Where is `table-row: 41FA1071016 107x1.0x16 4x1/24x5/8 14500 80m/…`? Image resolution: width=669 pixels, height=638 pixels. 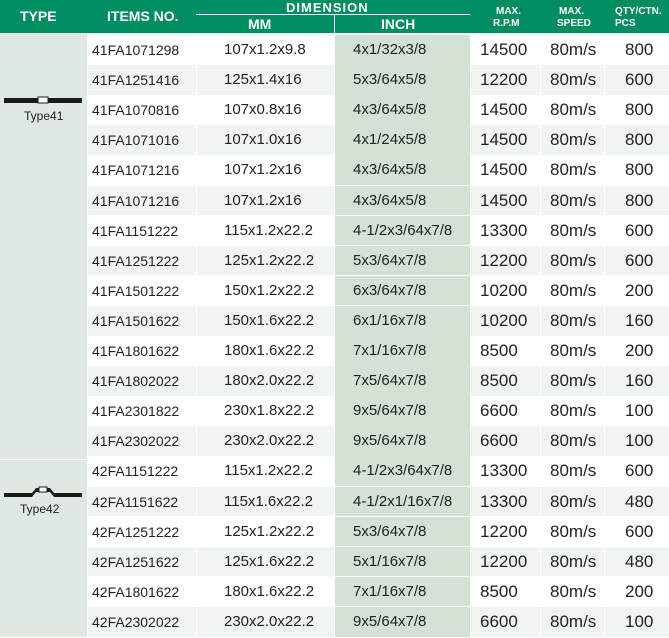 table-row: 41FA1071016 107x1.0x16 4x1/24x5/8 14500 80m/… is located at coordinates (378, 140).